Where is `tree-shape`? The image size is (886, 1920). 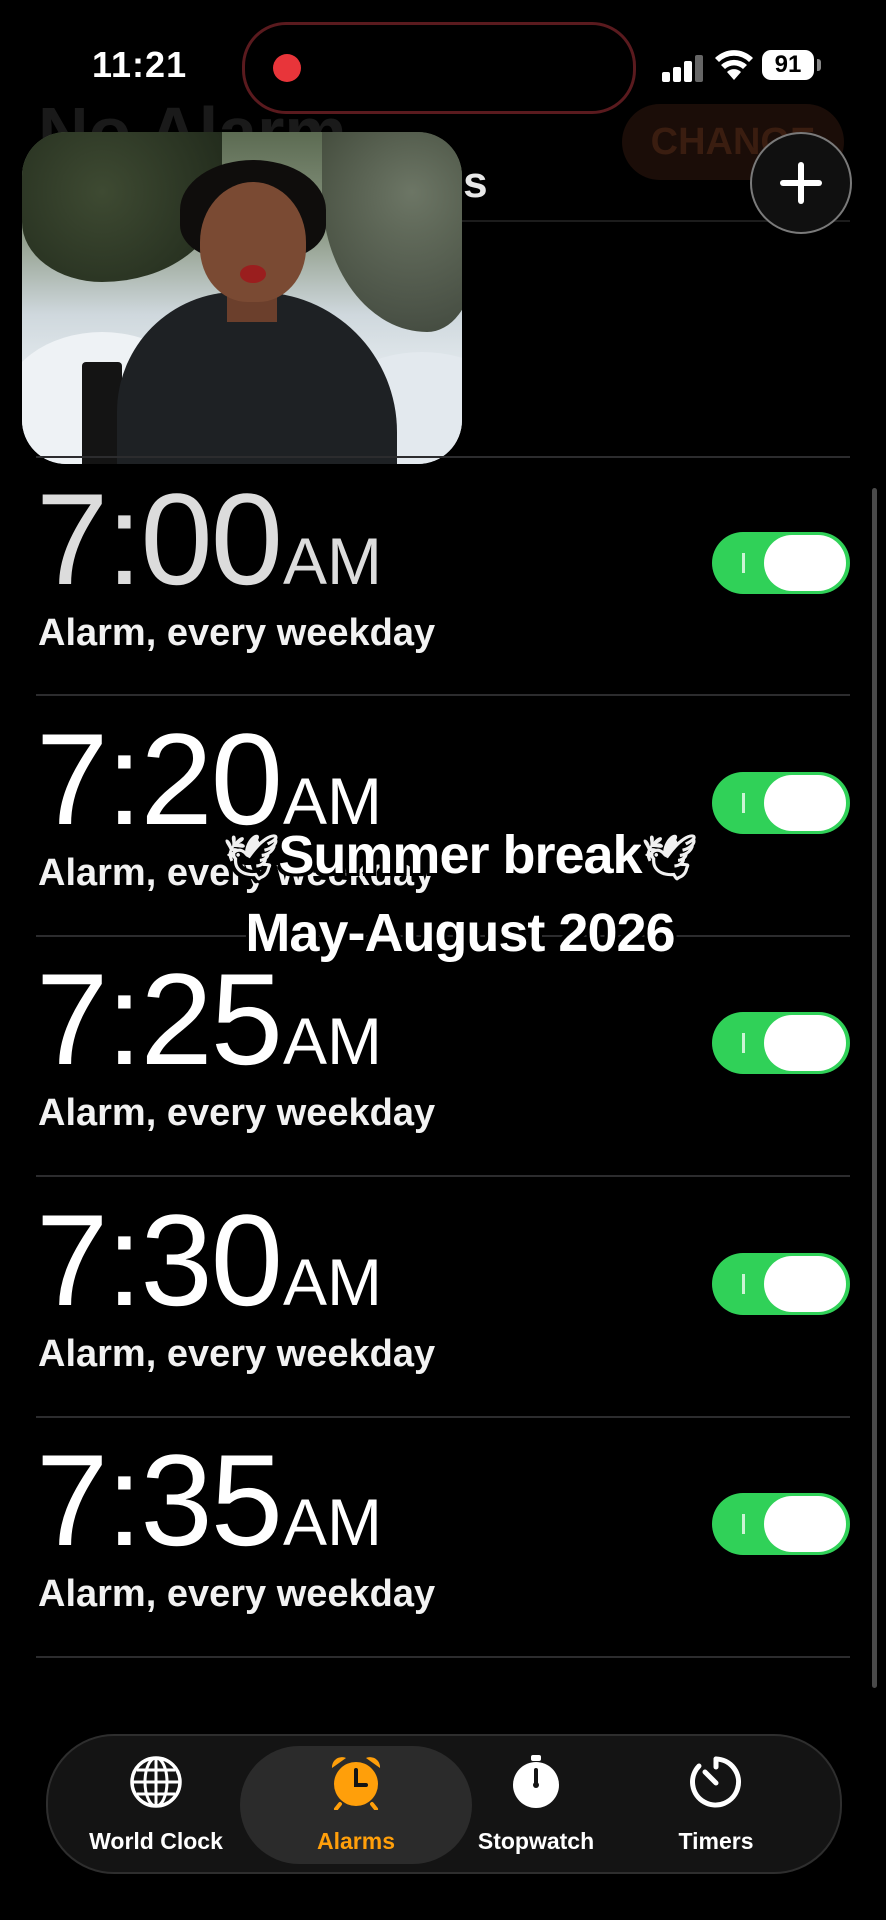
tree-shape is located at coordinates (392, 232).